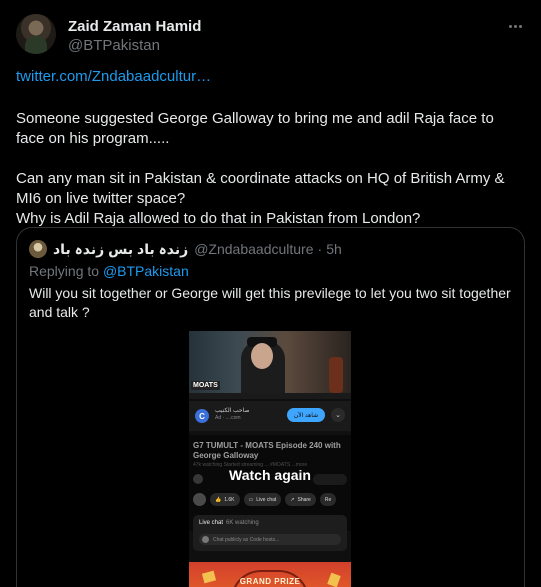 Image resolution: width=541 pixels, height=587 pixels. What do you see at coordinates (134, 26) in the screenshot?
I see `author-name: Zaid Zaman Hamid` at bounding box center [134, 26].